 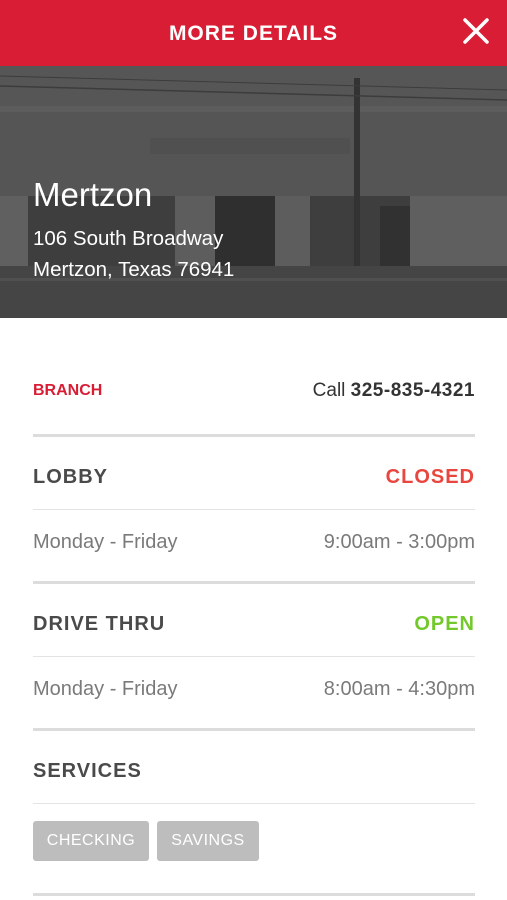 I want to click on drive-thru-header-row: DRIVE THRU OPEN, so click(x=254, y=625).